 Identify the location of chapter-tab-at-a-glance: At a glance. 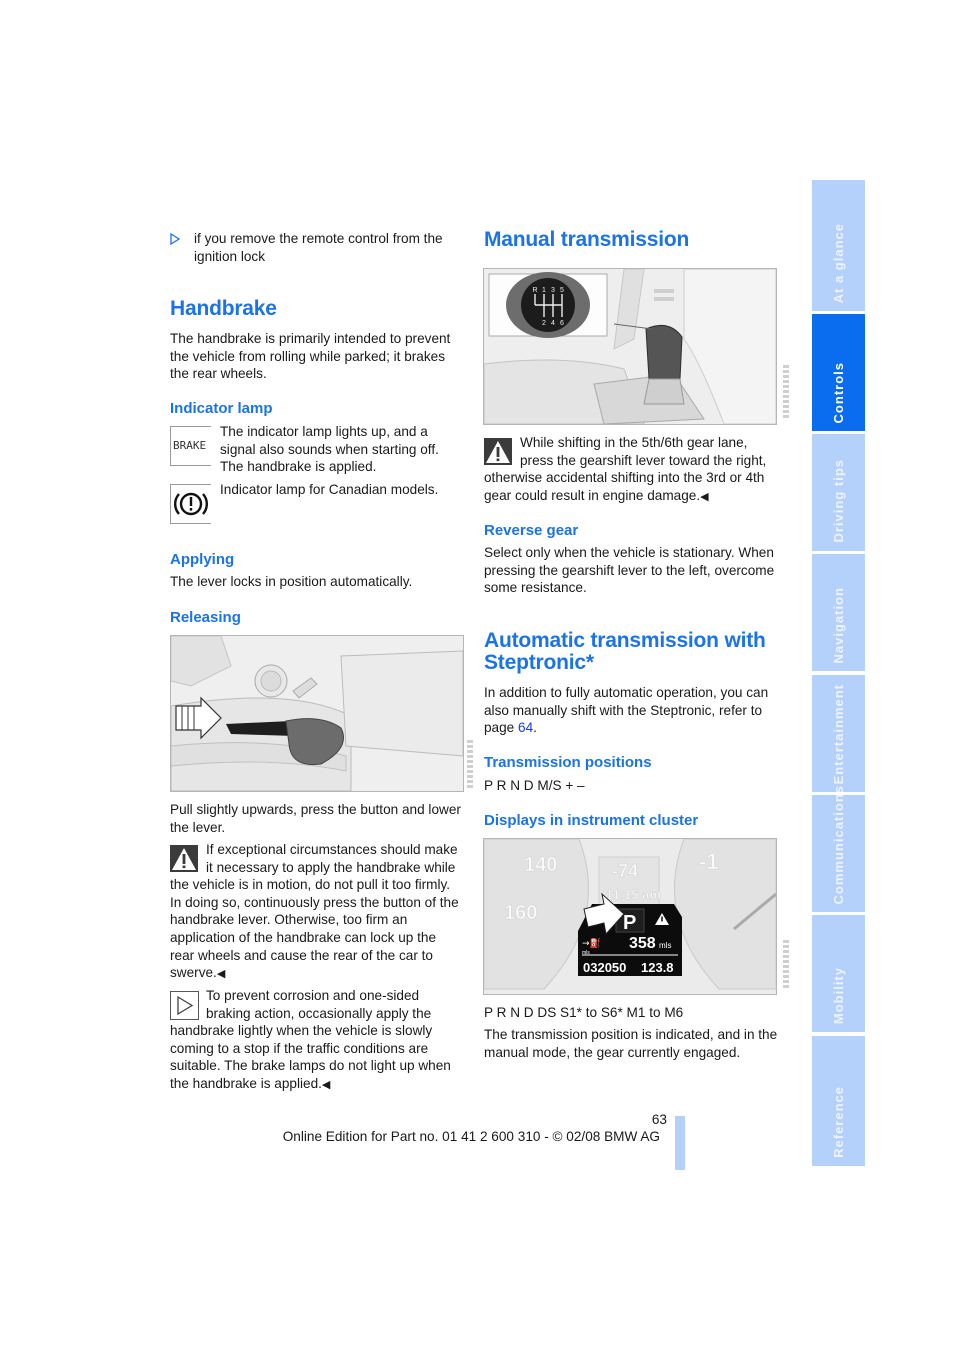
(838, 245).